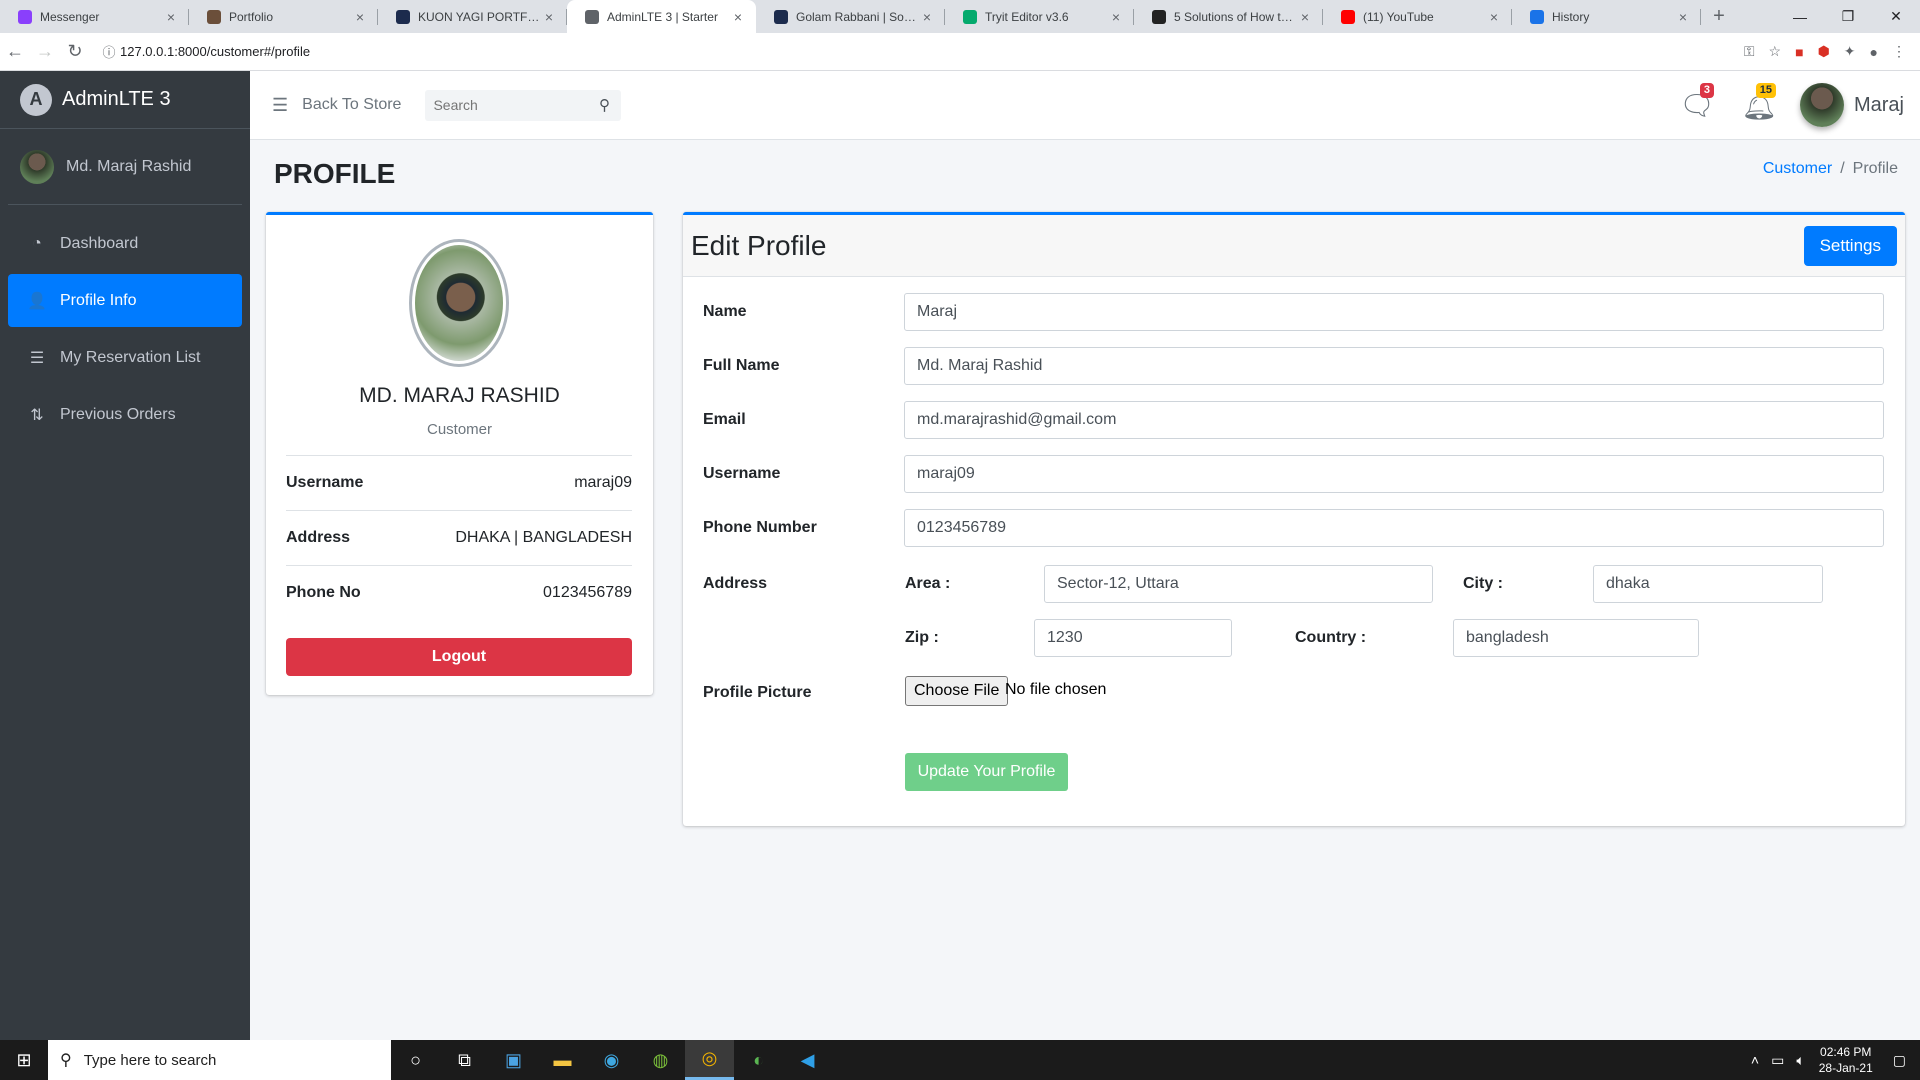 The height and width of the screenshot is (1080, 1920). I want to click on puzzle-icon: ✦, so click(1850, 51).